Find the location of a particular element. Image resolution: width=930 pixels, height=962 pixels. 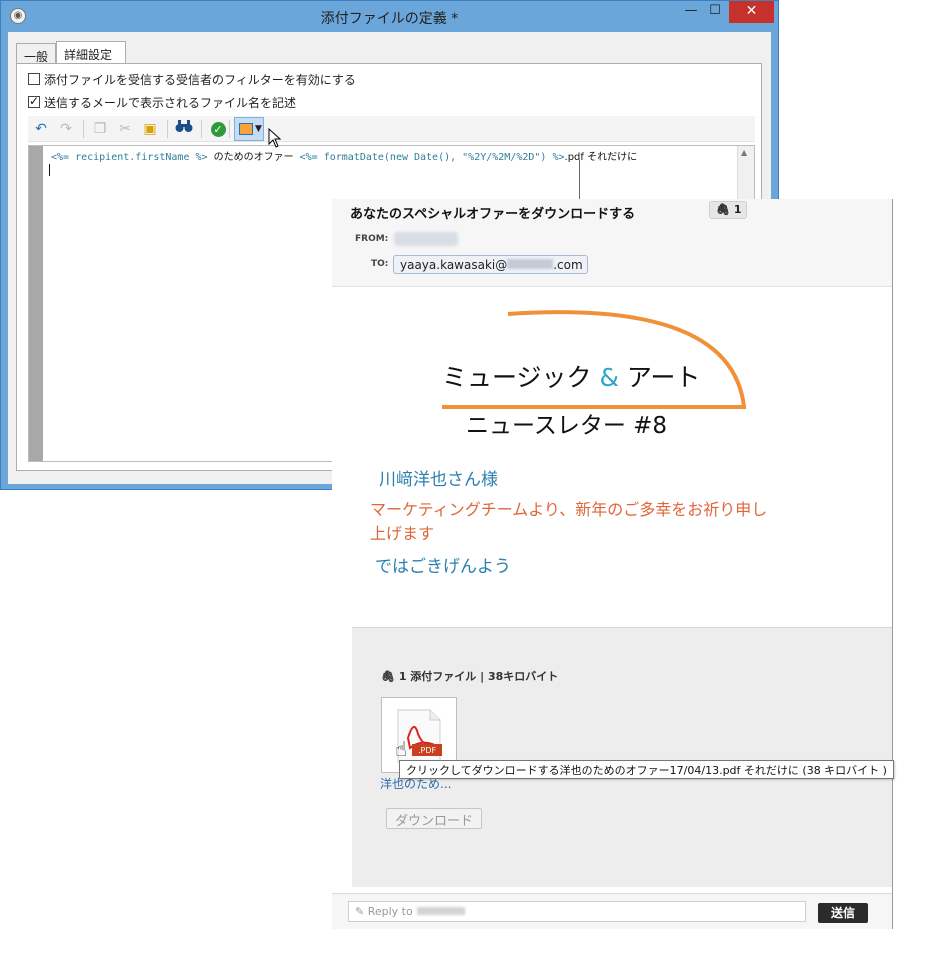

connector-line is located at coordinates (579, 180).